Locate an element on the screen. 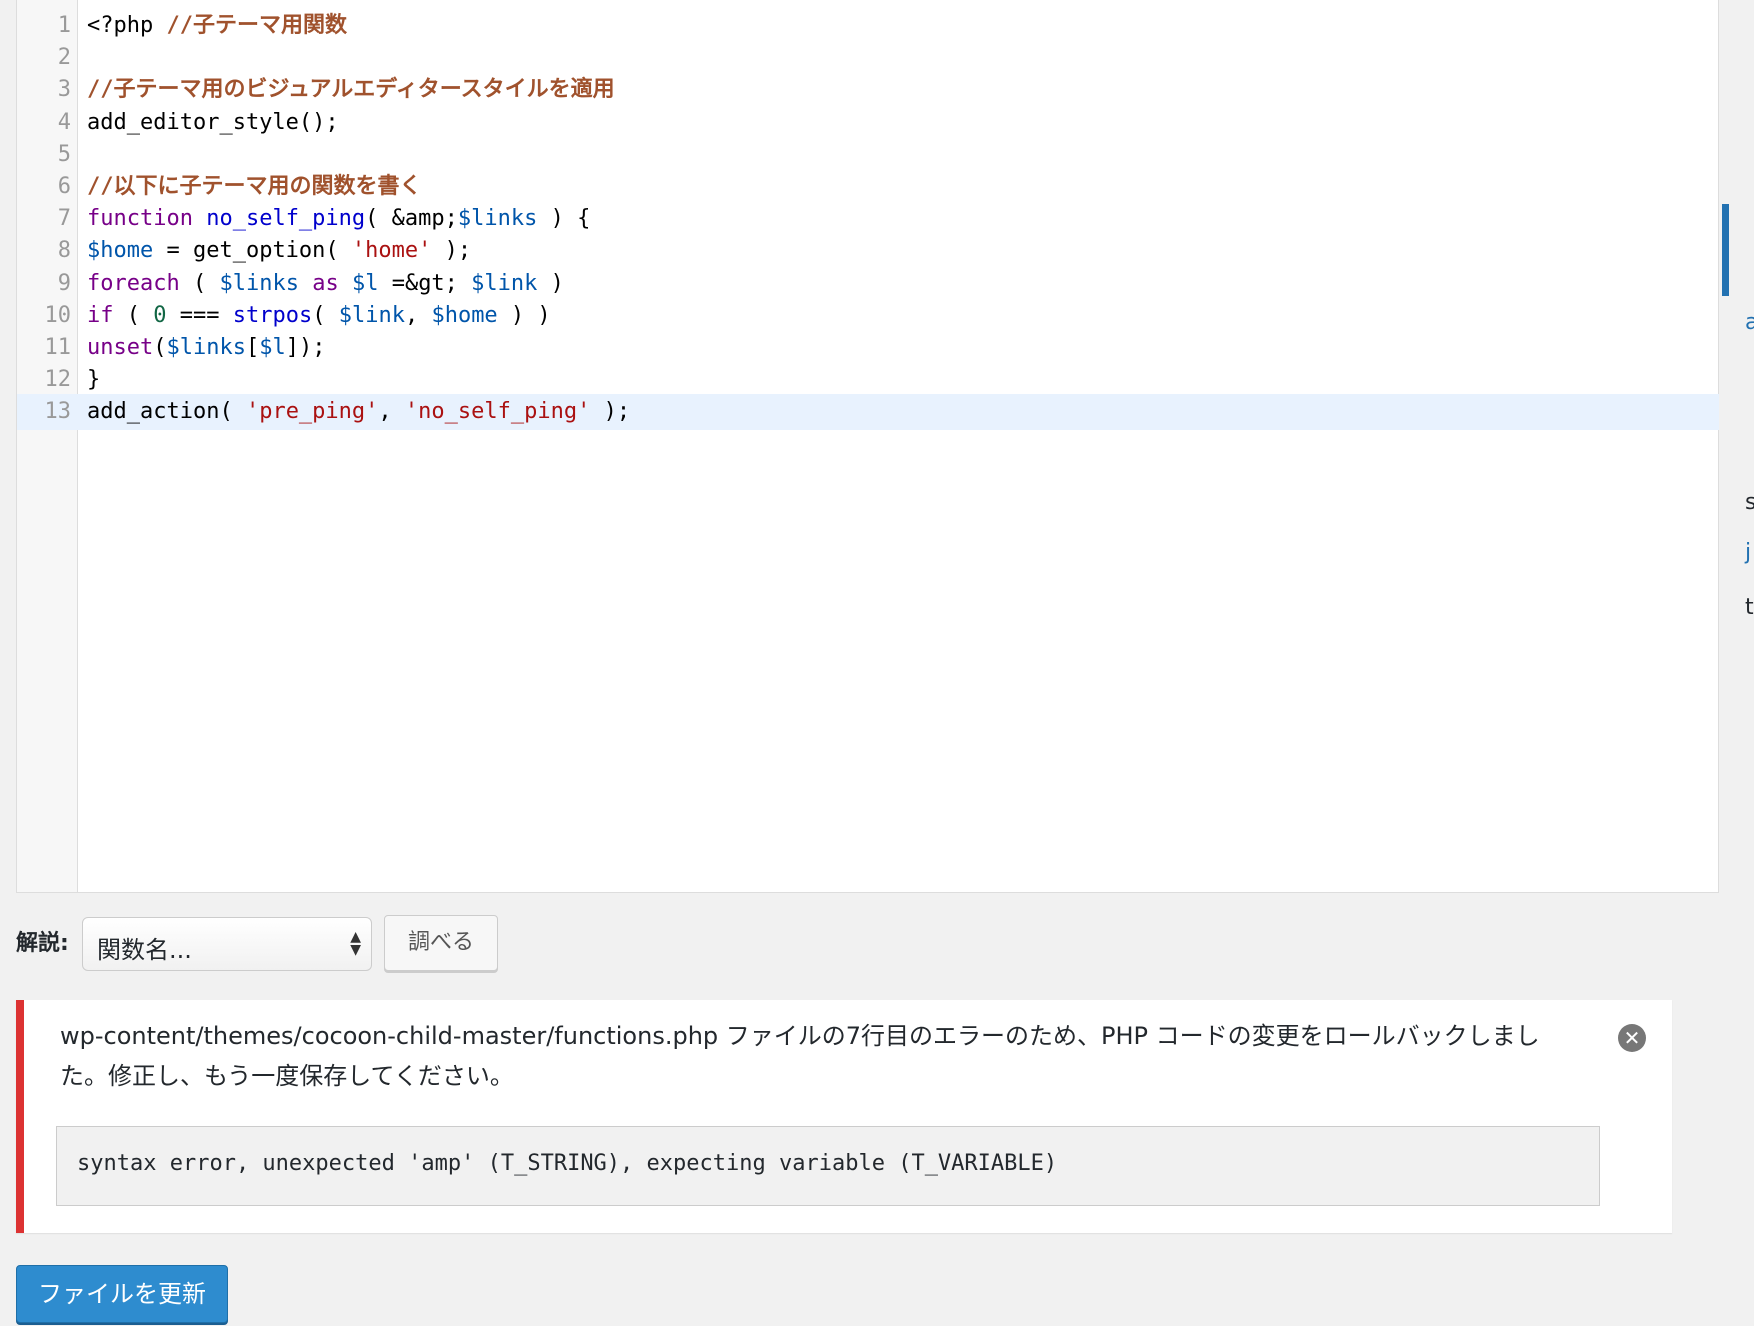 This screenshot has height=1326, width=1754. select-arrows-icon: ▲ ▼ is located at coordinates (355, 943).